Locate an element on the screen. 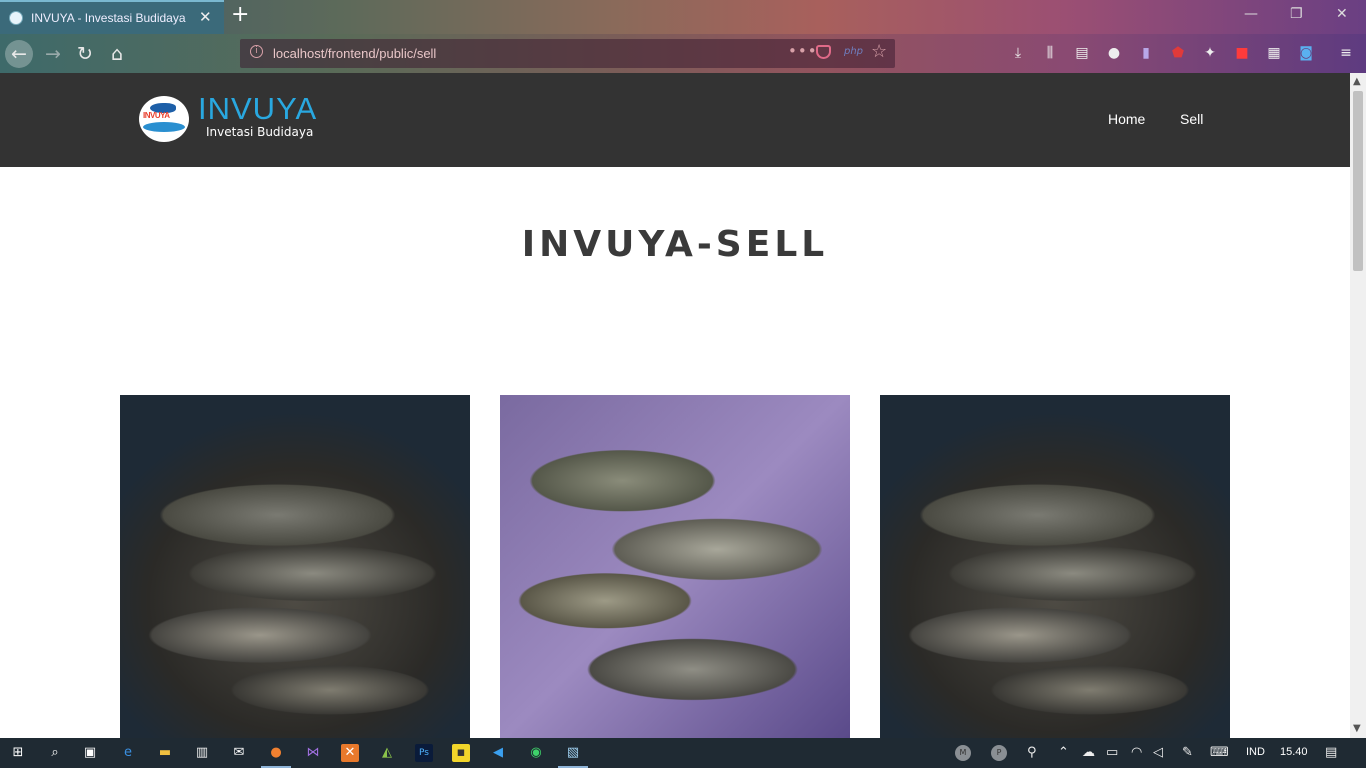 The width and height of the screenshot is (1366, 768). network-icon: ◠ is located at coordinates (1136, 752).